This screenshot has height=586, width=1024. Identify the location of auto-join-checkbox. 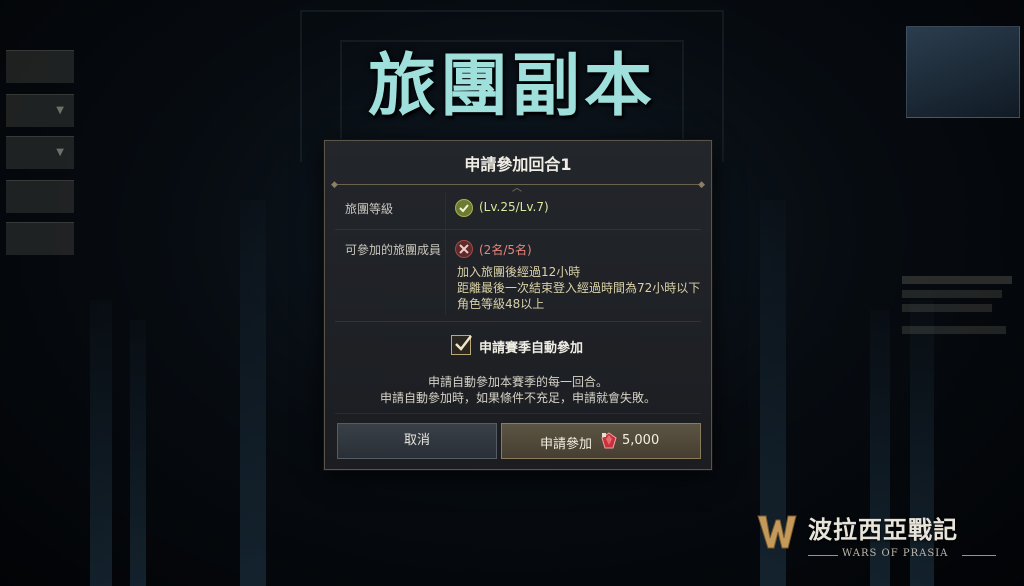
(461, 345).